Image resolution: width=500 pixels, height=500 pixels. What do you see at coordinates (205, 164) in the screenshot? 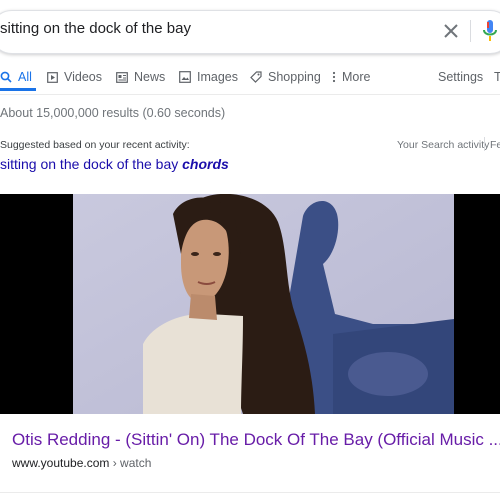
I see `suggestion-bold: chords` at bounding box center [205, 164].